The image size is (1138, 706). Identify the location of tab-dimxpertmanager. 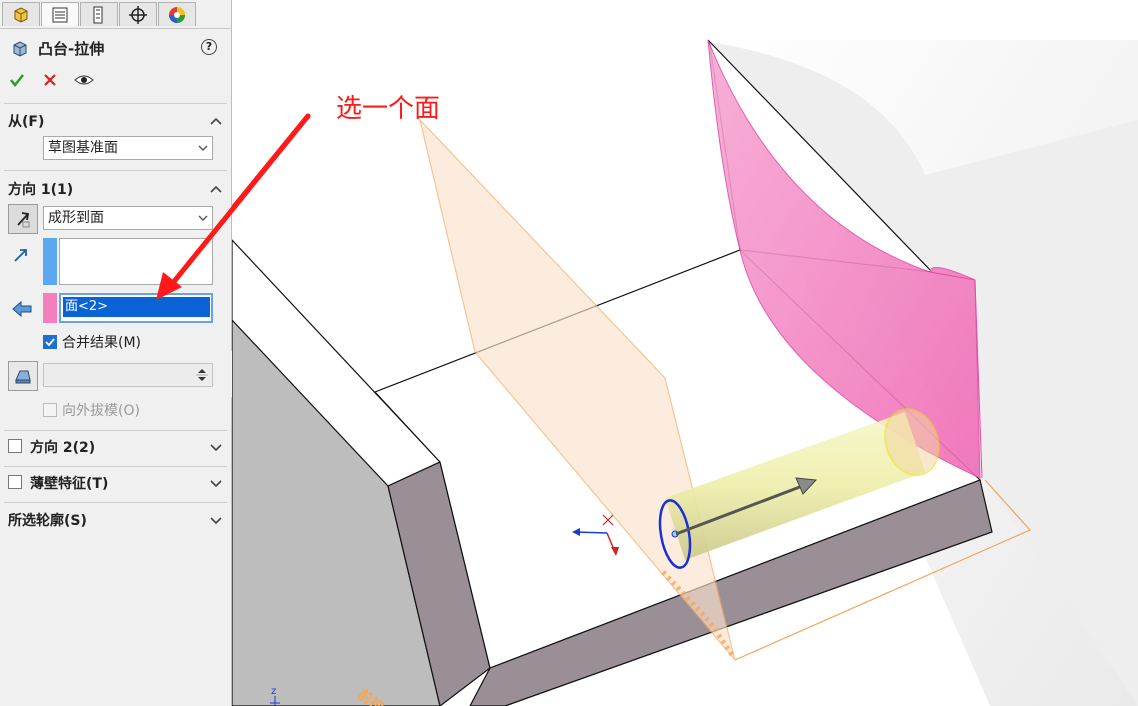
(138, 14).